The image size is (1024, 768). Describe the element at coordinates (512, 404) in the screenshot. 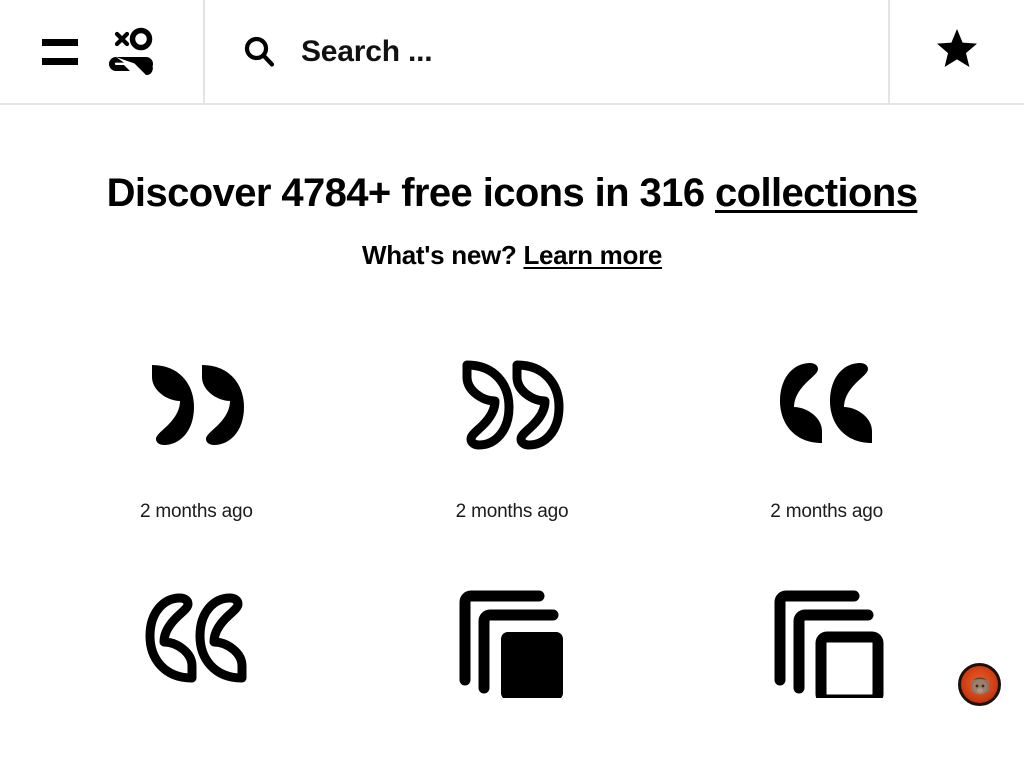

I see `quote-right-outline-icon` at that location.